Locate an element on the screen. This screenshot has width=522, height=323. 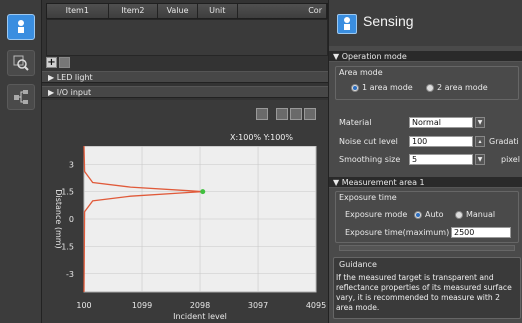
zoom-readout: X:100% Y:100% is located at coordinates (261, 137).